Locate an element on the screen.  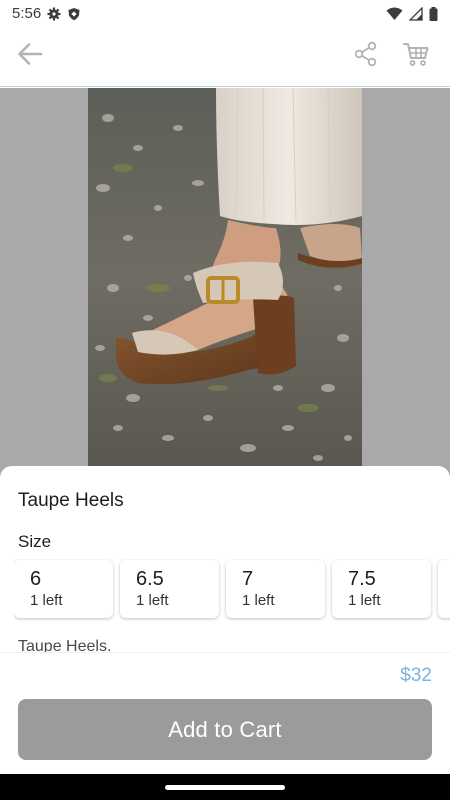
system-nav-bar is located at coordinates (225, 787).